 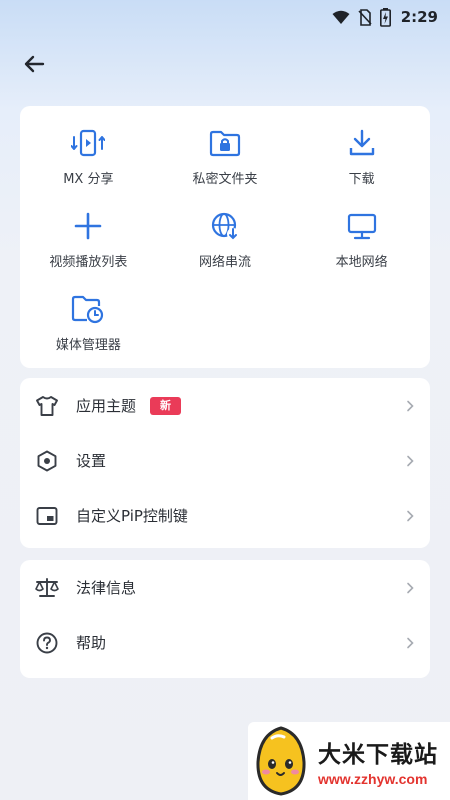 I want to click on info-menu-card: 法律信息 帮助, so click(x=225, y=619).